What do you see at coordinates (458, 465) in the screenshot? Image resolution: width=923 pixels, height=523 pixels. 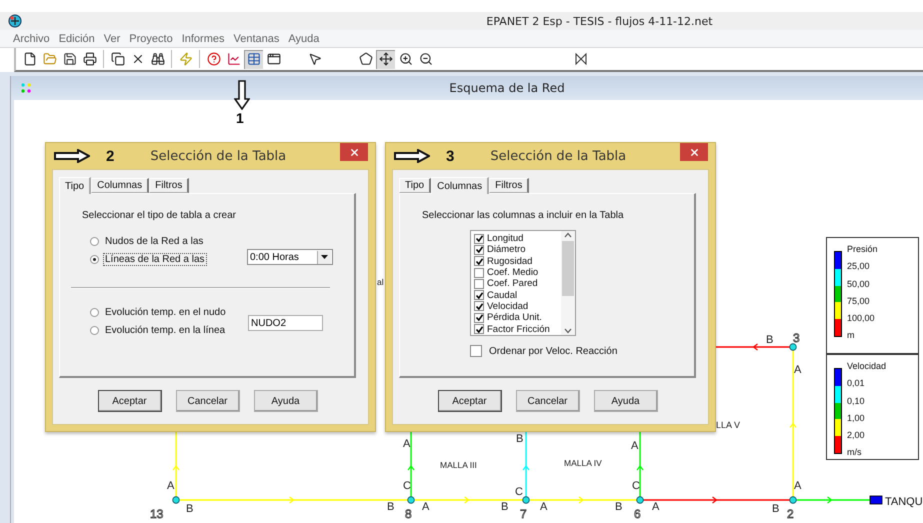 I see `loop-label: MALLA III` at bounding box center [458, 465].